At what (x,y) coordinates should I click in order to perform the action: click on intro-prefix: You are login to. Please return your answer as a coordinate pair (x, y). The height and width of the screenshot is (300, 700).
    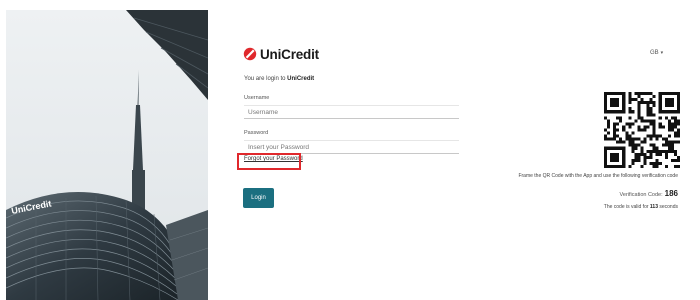
    Looking at the image, I should click on (265, 79).